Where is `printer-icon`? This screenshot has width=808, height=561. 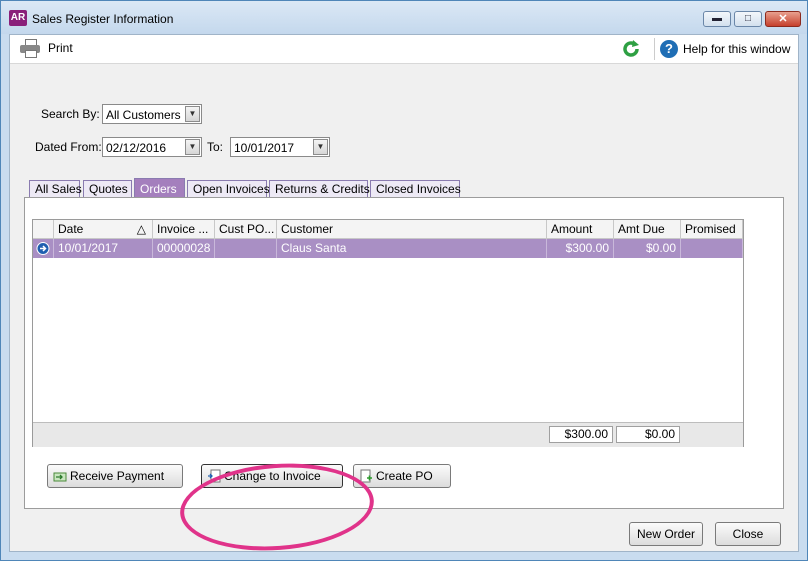
printer-icon is located at coordinates (30, 48).